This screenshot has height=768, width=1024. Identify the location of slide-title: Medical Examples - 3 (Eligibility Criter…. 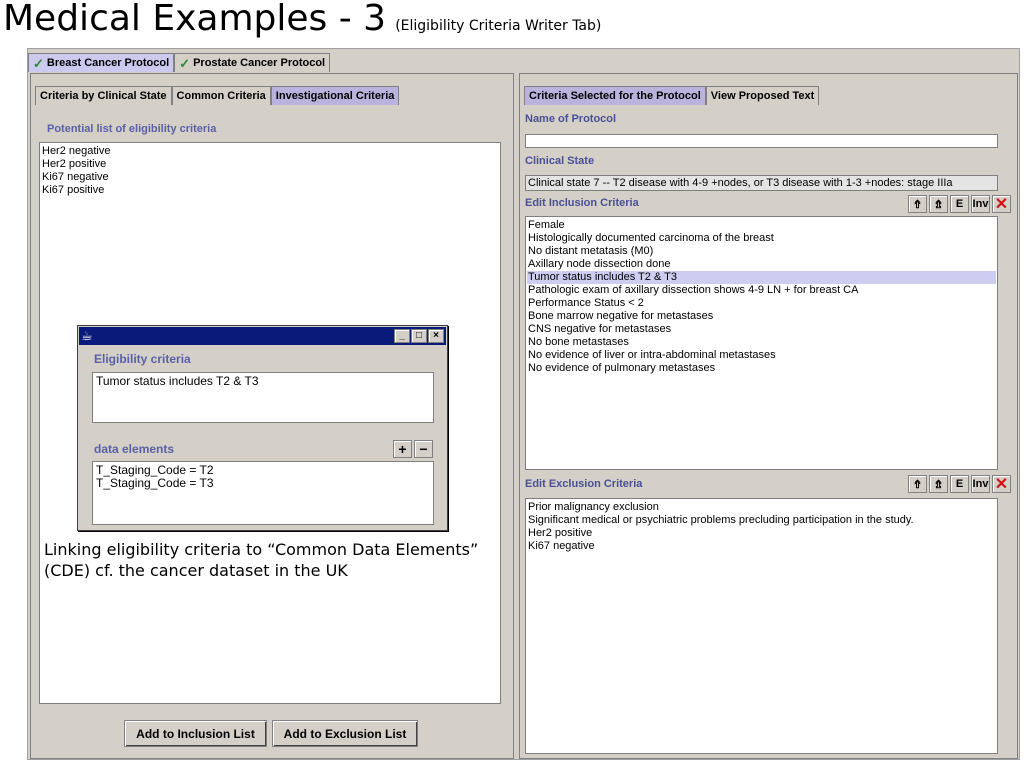
(302, 19).